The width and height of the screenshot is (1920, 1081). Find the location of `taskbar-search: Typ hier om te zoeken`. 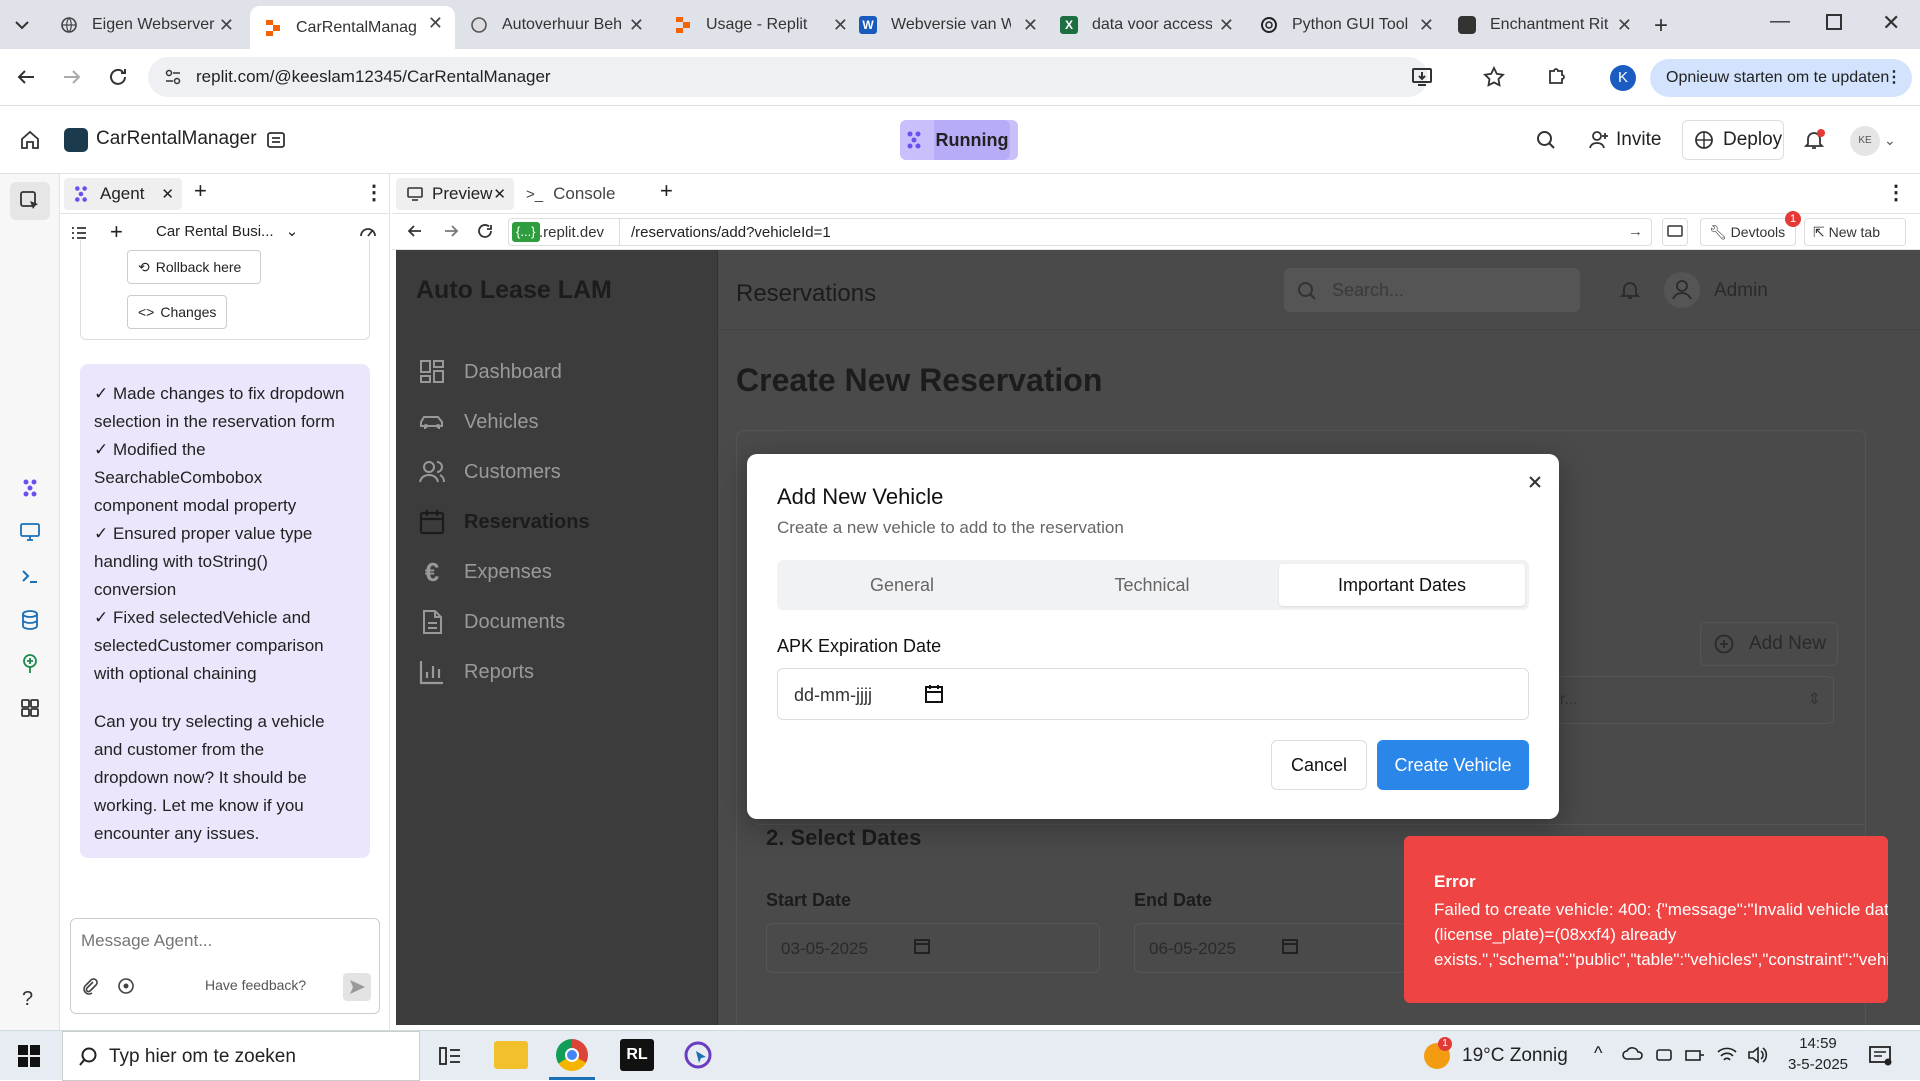

taskbar-search: Typ hier om te zoeken is located at coordinates (241, 1056).